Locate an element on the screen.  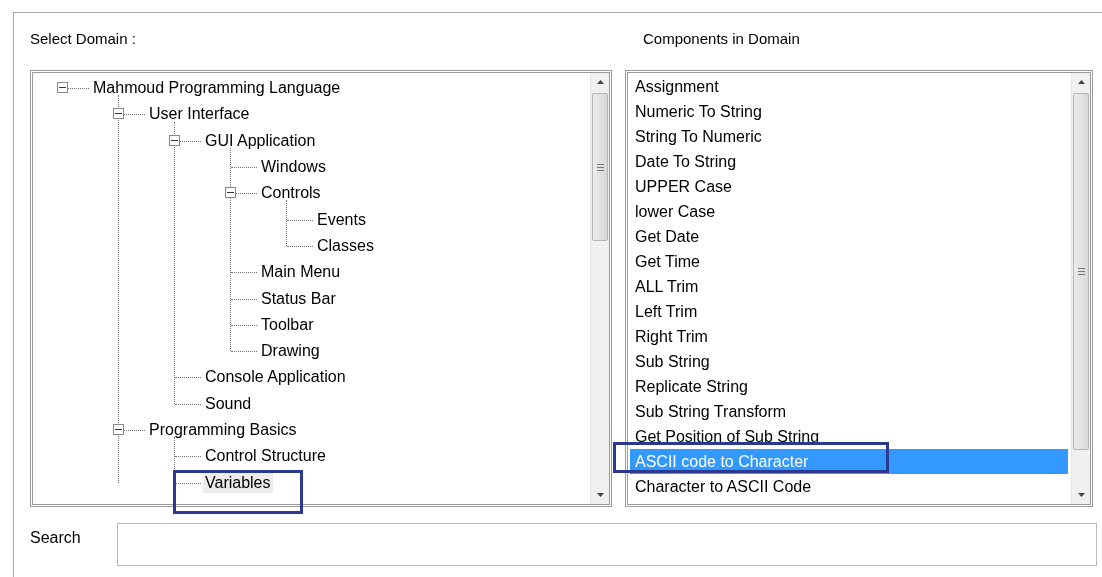
tree-item: Console Application is located at coordinates (275, 377).